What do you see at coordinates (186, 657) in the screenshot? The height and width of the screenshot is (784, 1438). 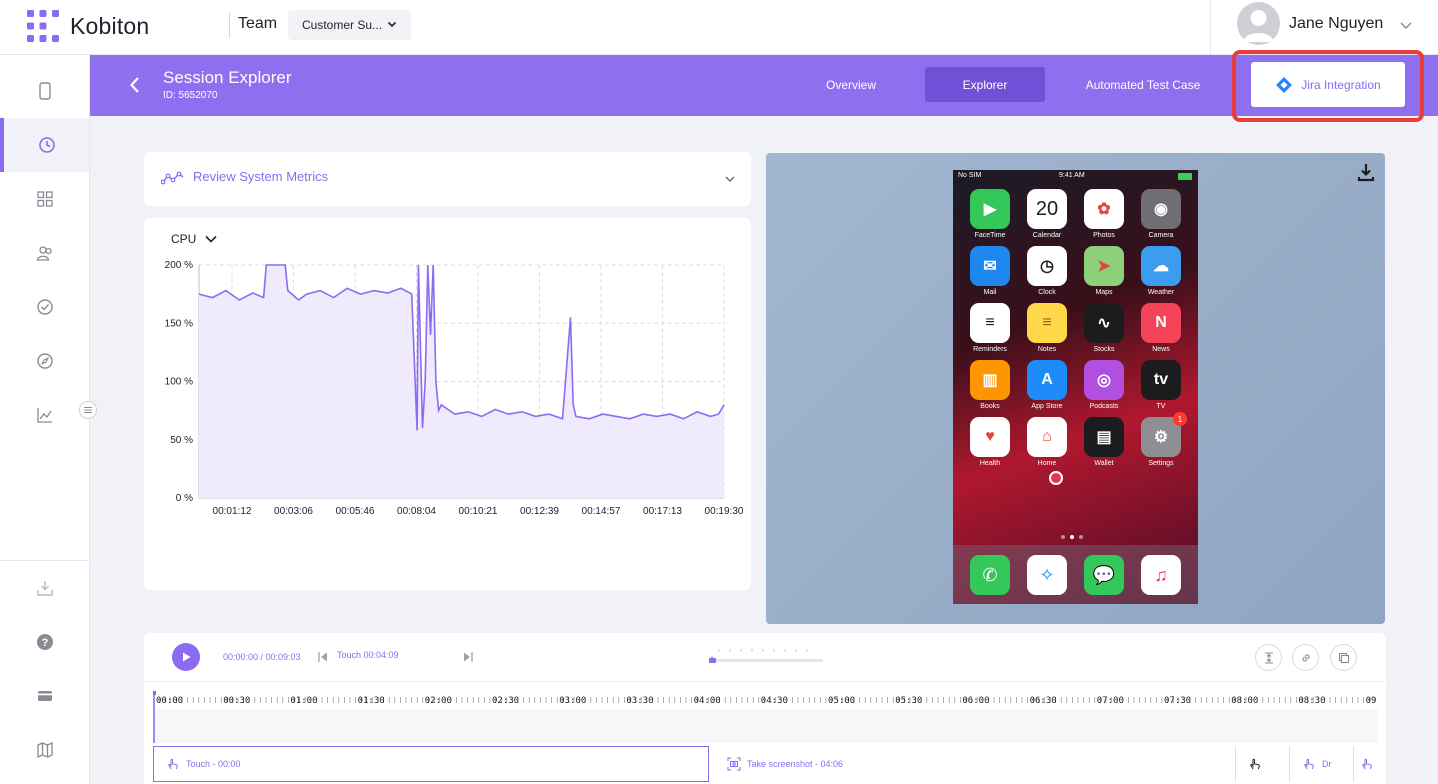 I see `play-button` at bounding box center [186, 657].